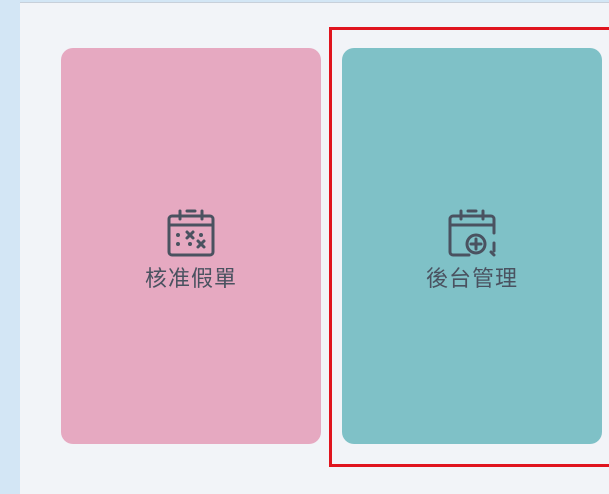 The image size is (609, 494). I want to click on calendar-x-icon, so click(191, 233).